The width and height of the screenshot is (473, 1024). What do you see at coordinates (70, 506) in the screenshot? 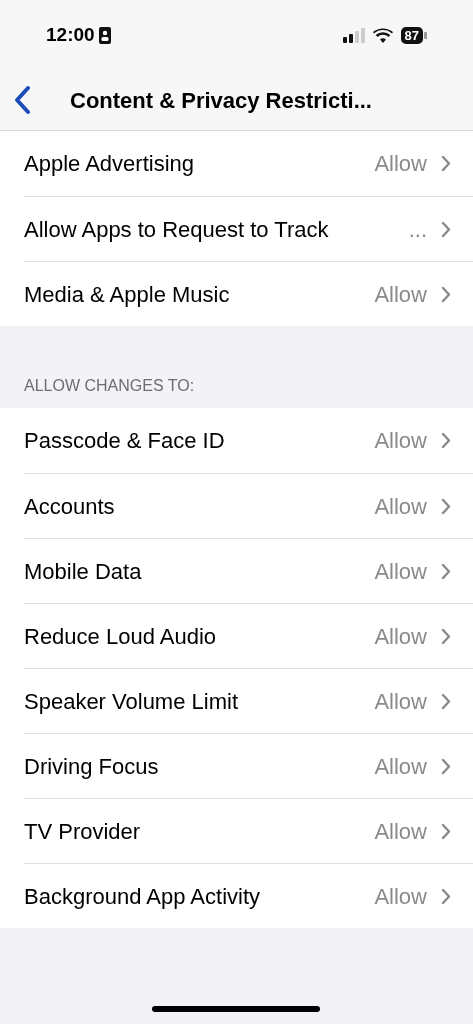
I see `row-label: Accounts` at bounding box center [70, 506].